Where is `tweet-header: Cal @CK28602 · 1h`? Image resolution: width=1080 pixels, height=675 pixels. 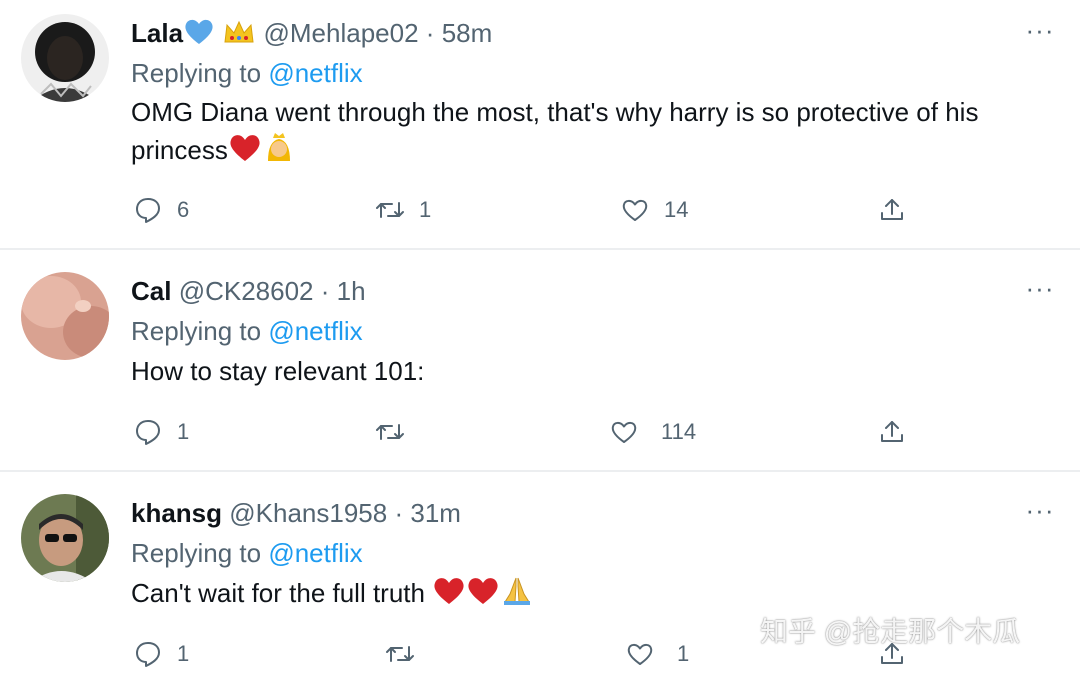 tweet-header: Cal @CK28602 · 1h is located at coordinates (248, 291).